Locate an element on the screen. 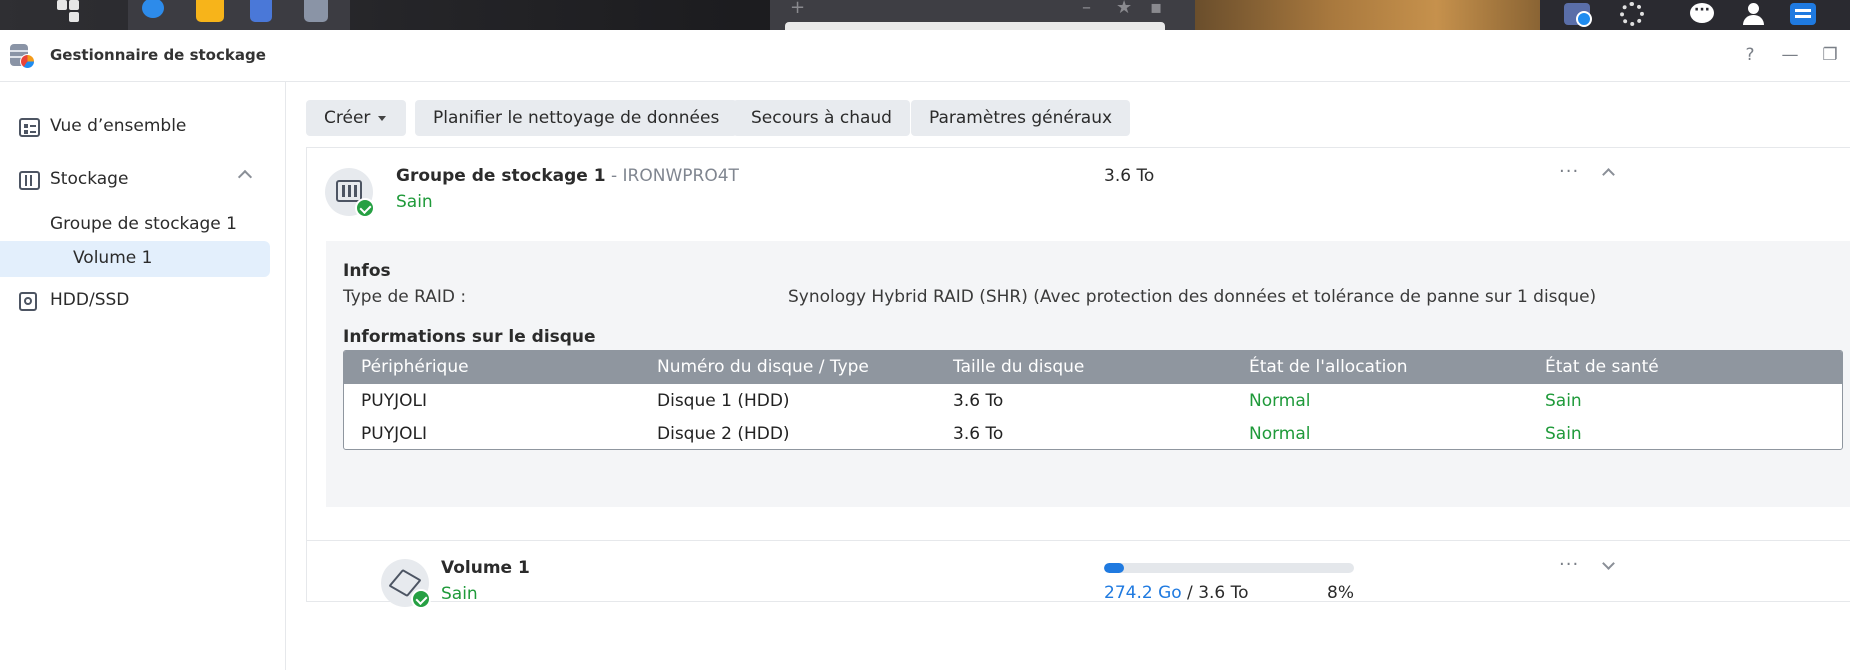  background-window-bar is located at coordinates (975, 26).